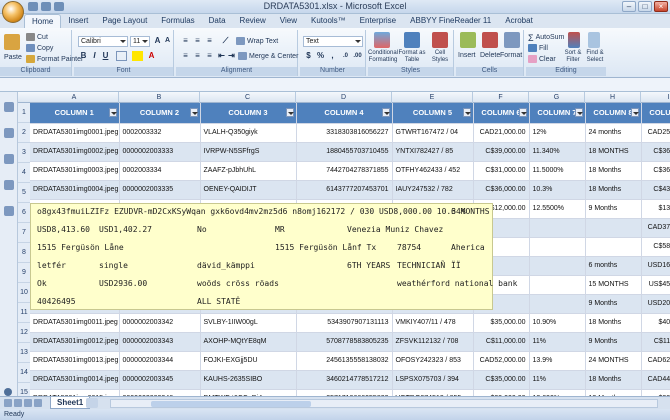  Describe the element at coordinates (655, 304) in the screenshot. I see `table-cell: USD20,767.00` at that location.